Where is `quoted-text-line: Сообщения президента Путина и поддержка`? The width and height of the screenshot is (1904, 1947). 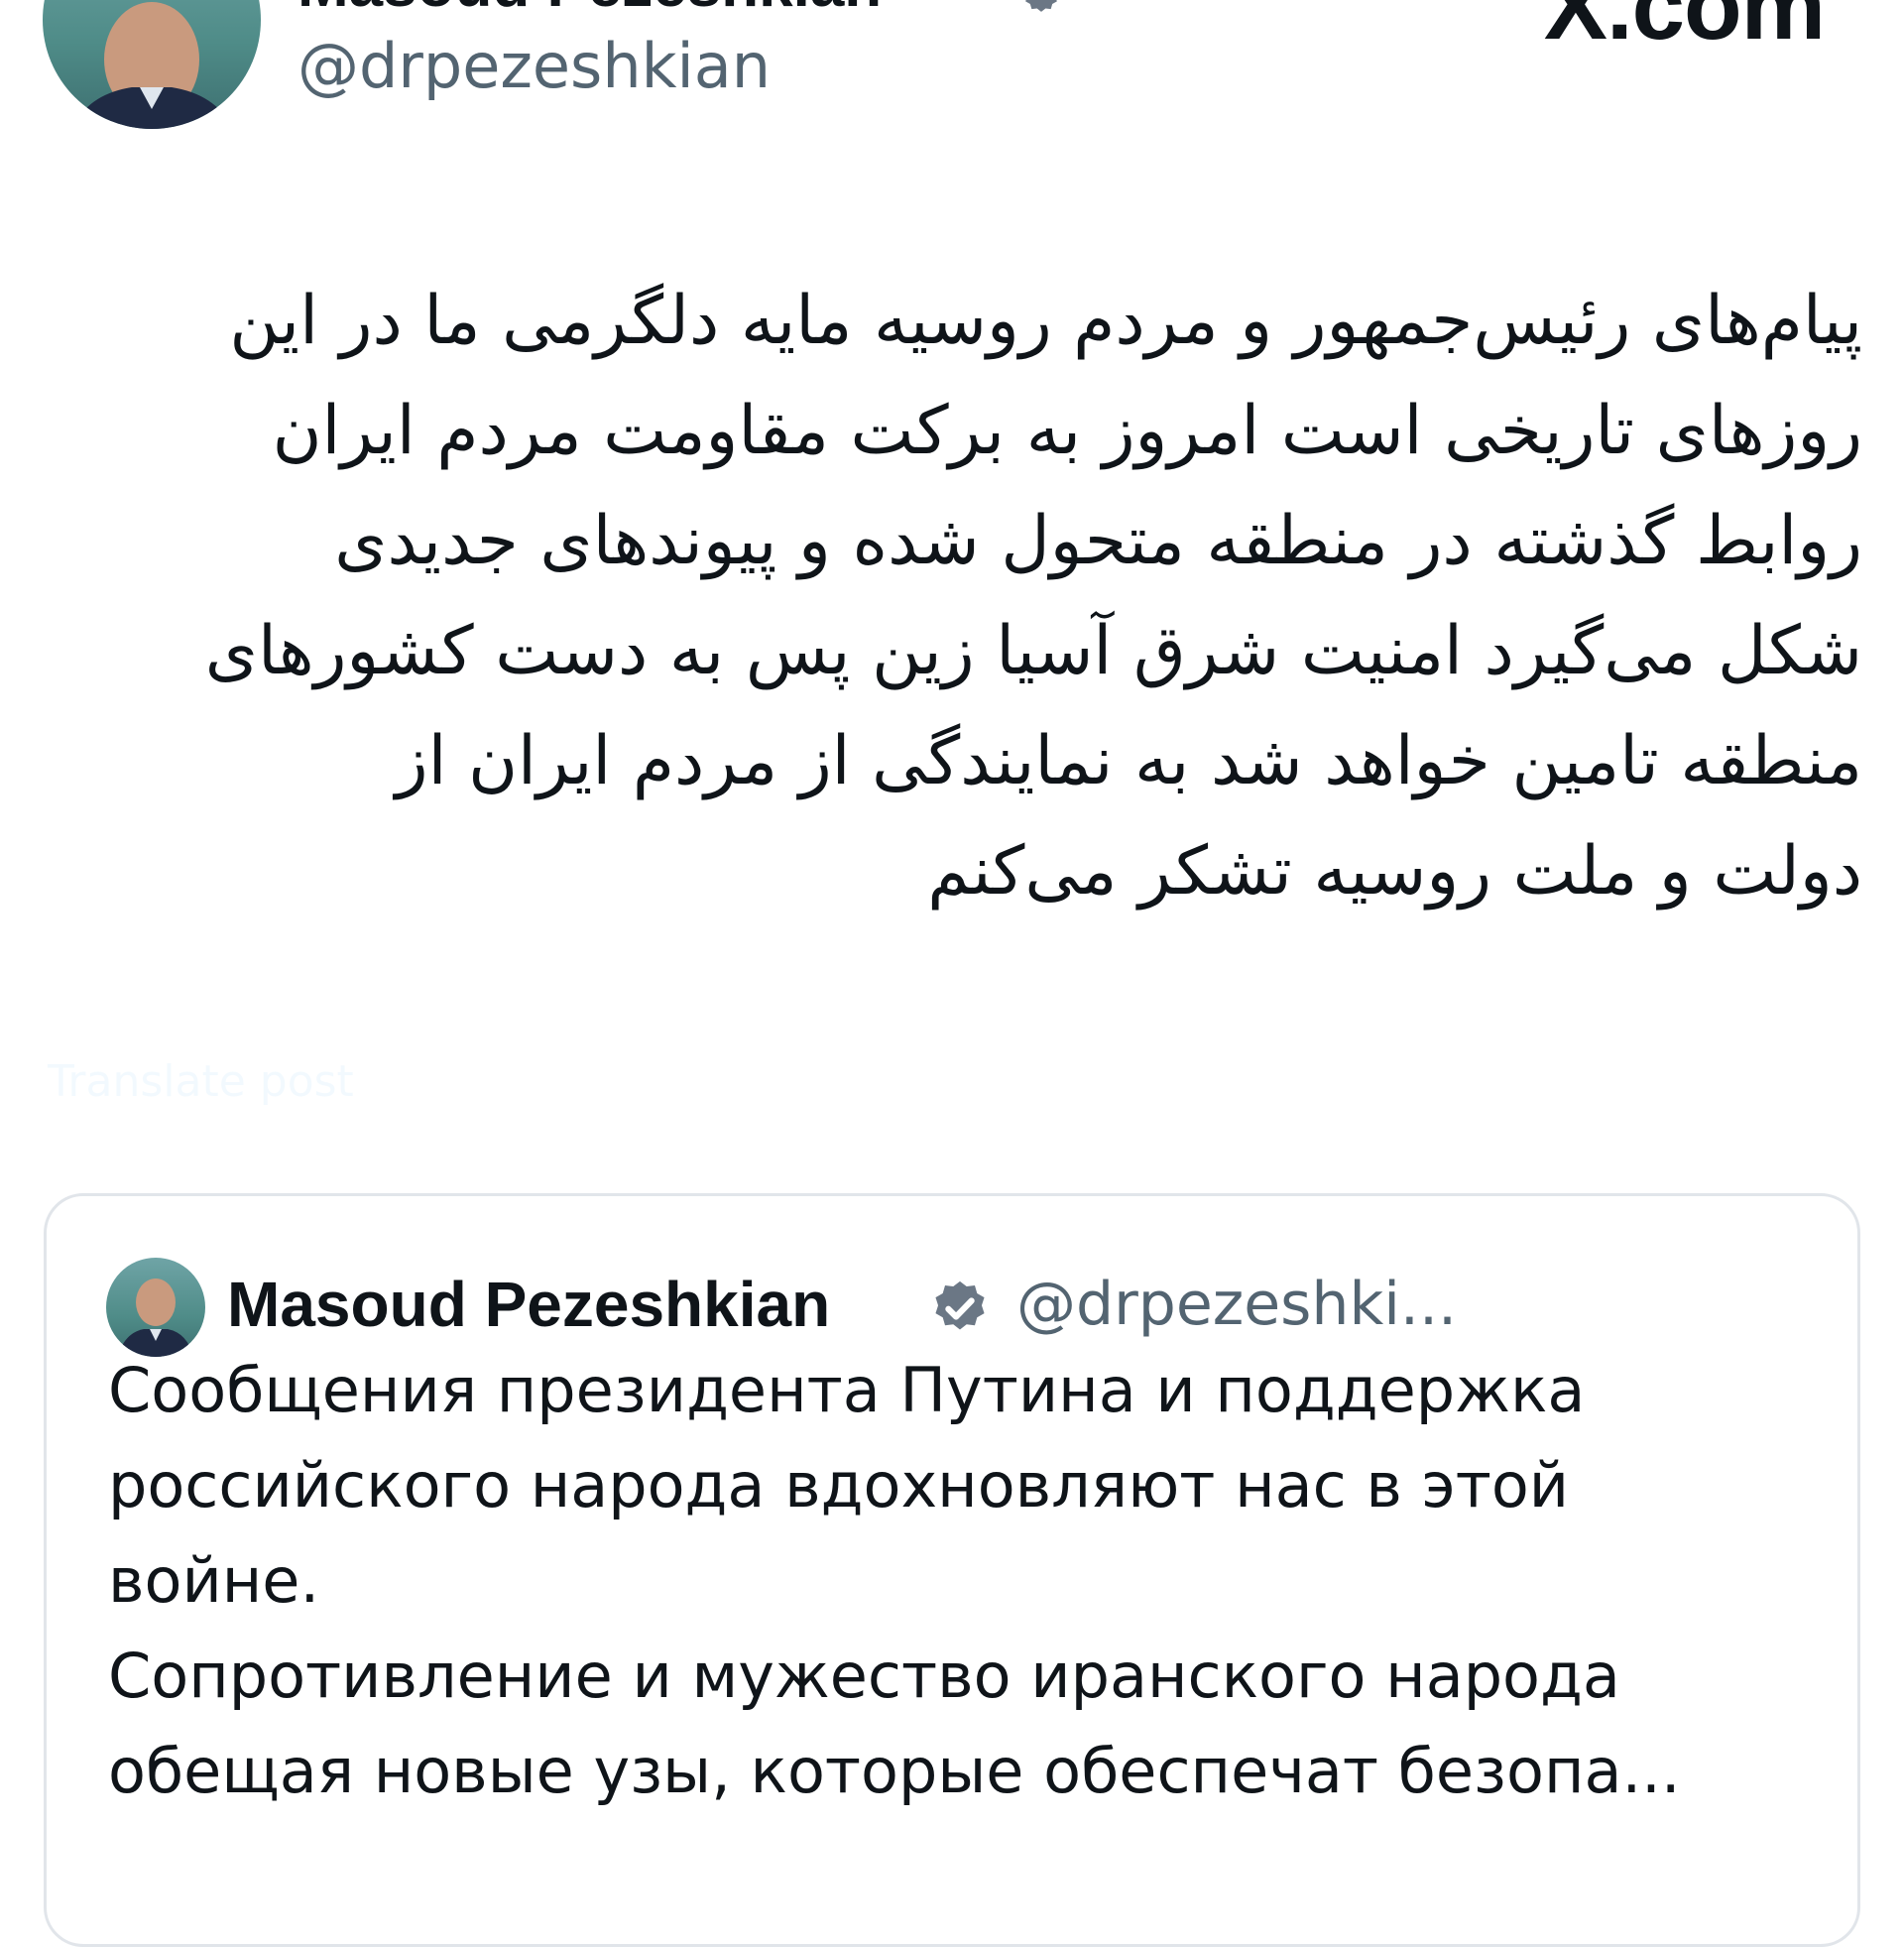 quoted-text-line: Сообщения президента Путина и поддержка is located at coordinates (847, 1390).